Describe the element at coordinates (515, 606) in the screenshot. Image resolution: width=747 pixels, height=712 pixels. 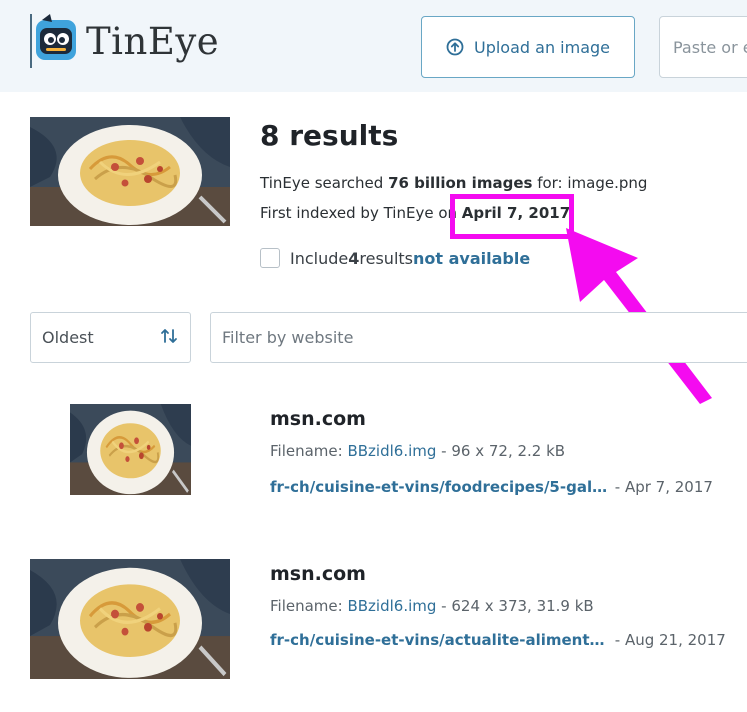
I see `image-meta: - 624 x 373, 31.9 kB` at that location.